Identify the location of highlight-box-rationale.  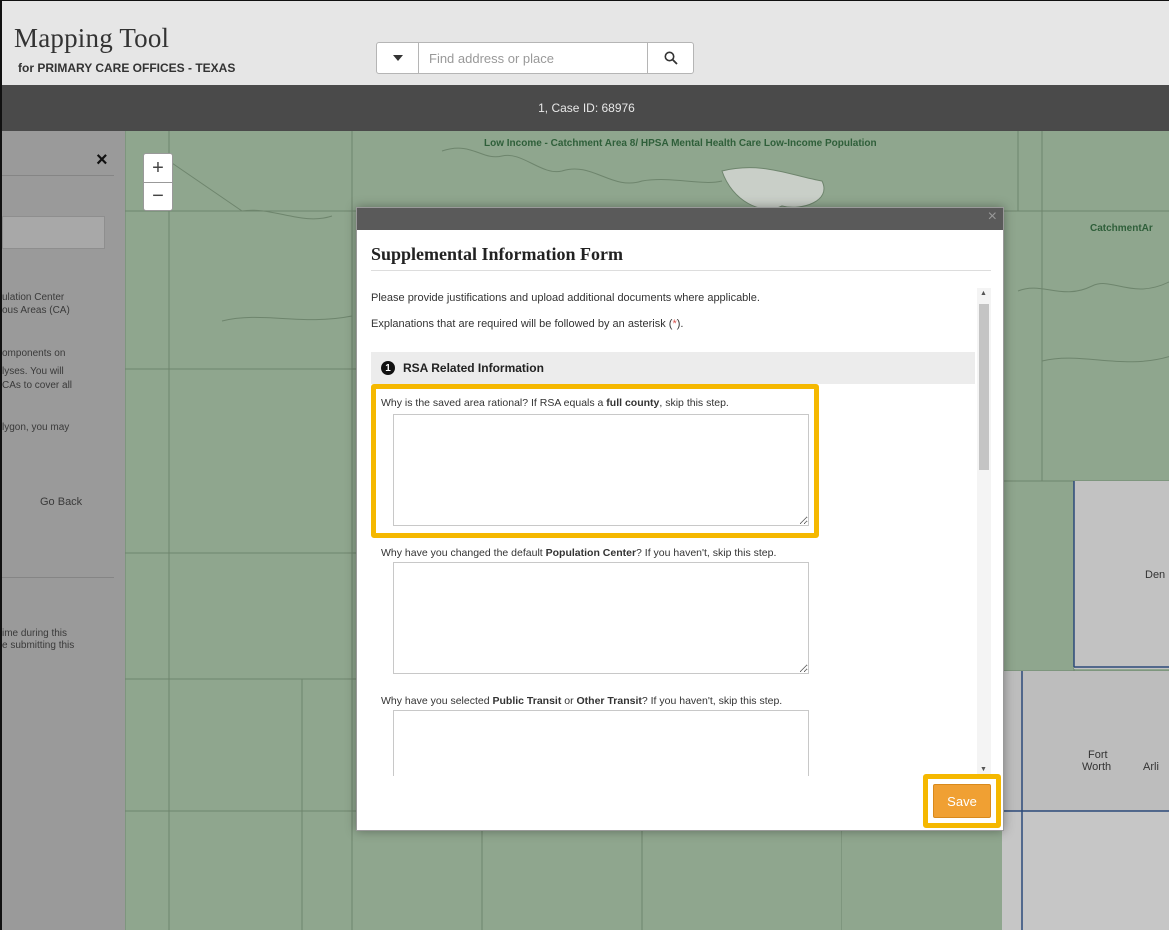
(595, 461).